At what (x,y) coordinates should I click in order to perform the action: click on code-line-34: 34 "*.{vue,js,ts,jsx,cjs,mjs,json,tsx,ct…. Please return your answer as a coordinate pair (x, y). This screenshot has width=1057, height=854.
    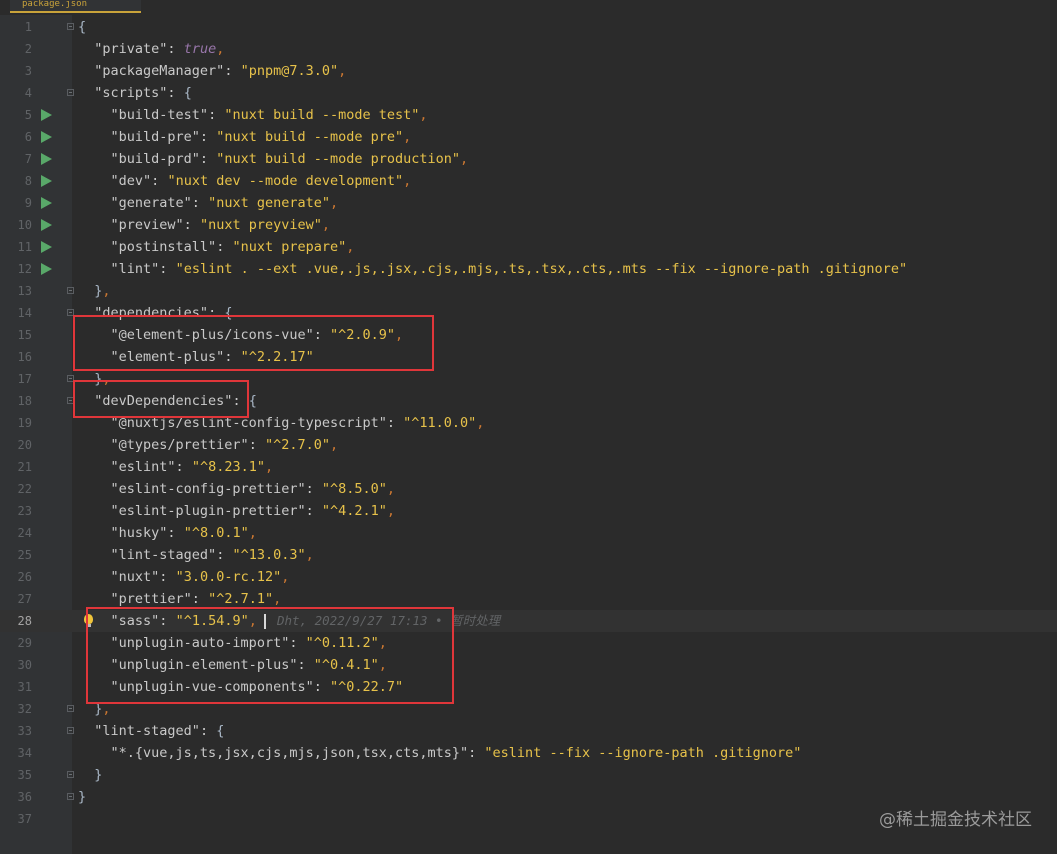
    Looking at the image, I should click on (528, 753).